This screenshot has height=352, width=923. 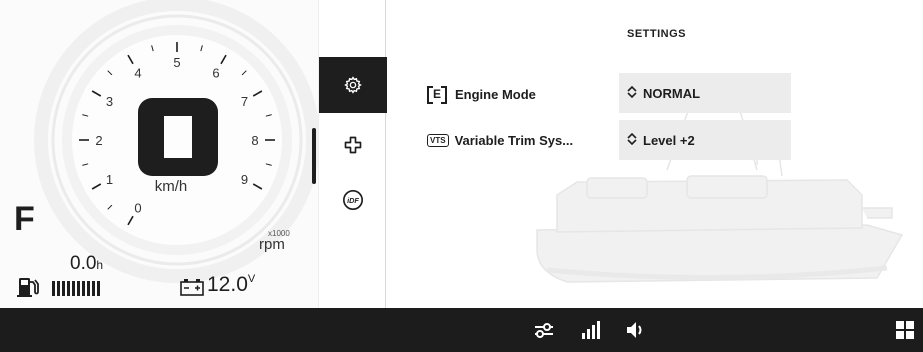 What do you see at coordinates (905, 330) in the screenshot?
I see `grid-menu-icon` at bounding box center [905, 330].